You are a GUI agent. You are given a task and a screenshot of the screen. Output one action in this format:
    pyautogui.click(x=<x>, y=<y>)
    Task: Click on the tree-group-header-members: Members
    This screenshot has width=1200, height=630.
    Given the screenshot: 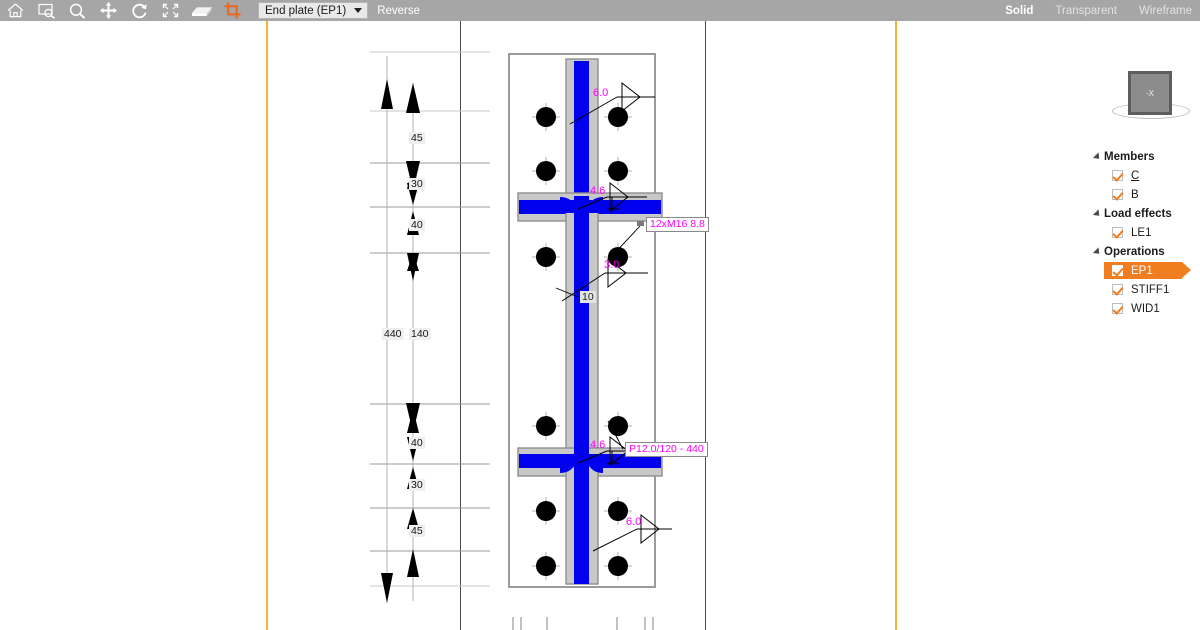 What is the action you would take?
    pyautogui.click(x=1145, y=156)
    